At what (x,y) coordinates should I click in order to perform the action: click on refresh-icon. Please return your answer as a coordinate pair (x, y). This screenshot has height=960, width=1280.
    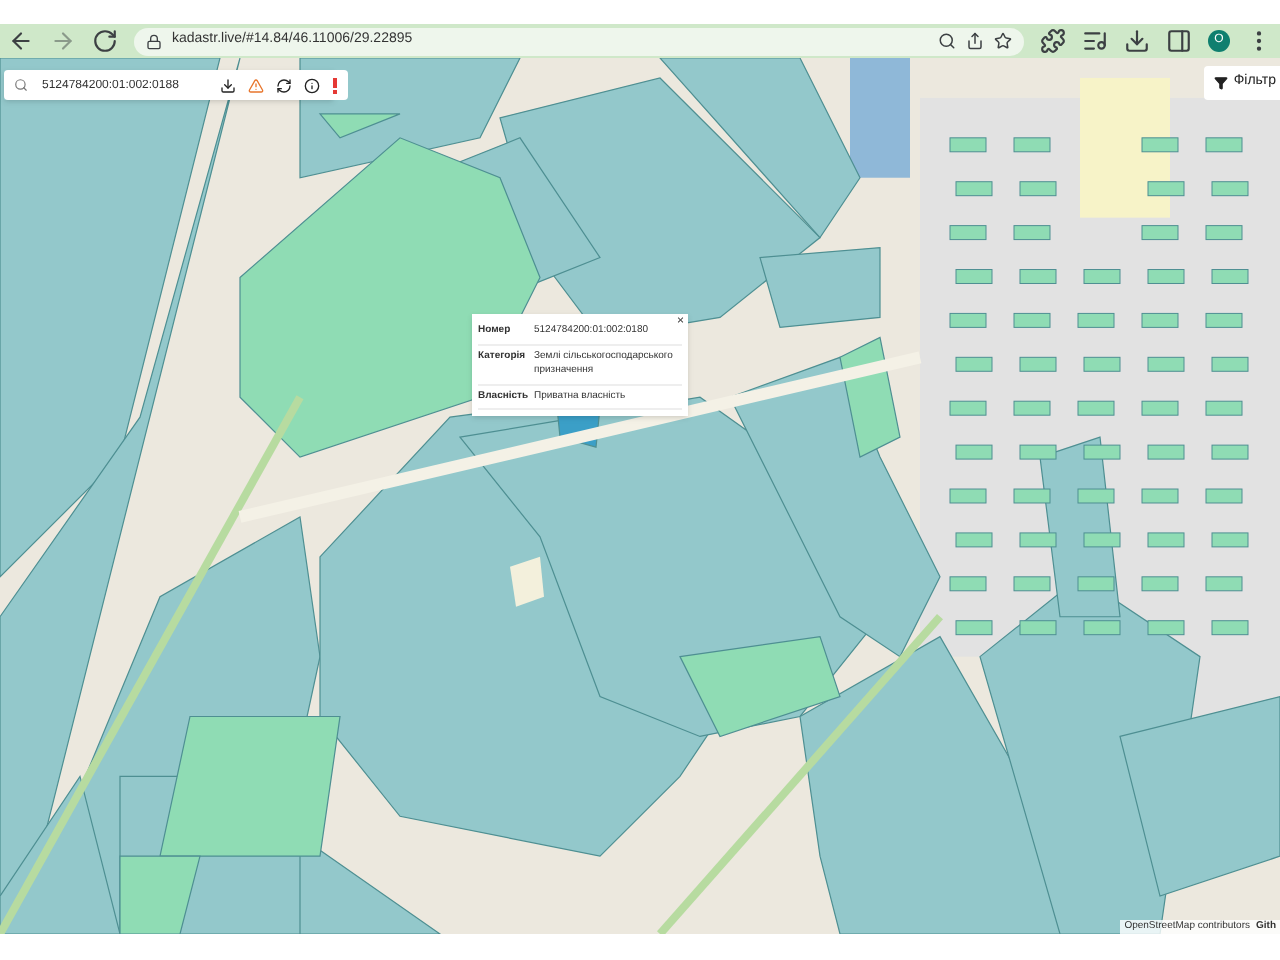
    Looking at the image, I should click on (284, 85).